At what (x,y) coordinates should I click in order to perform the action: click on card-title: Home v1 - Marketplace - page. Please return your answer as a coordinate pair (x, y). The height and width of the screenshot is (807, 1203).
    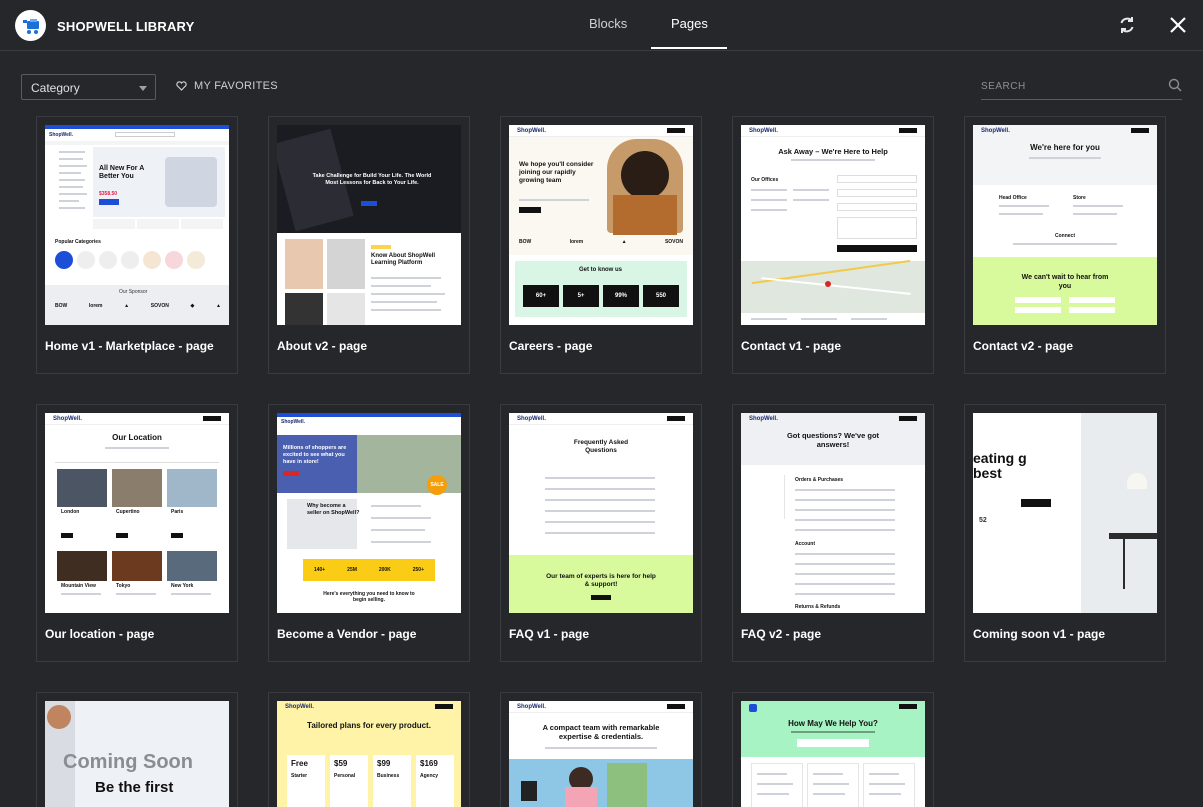
    Looking at the image, I should click on (129, 346).